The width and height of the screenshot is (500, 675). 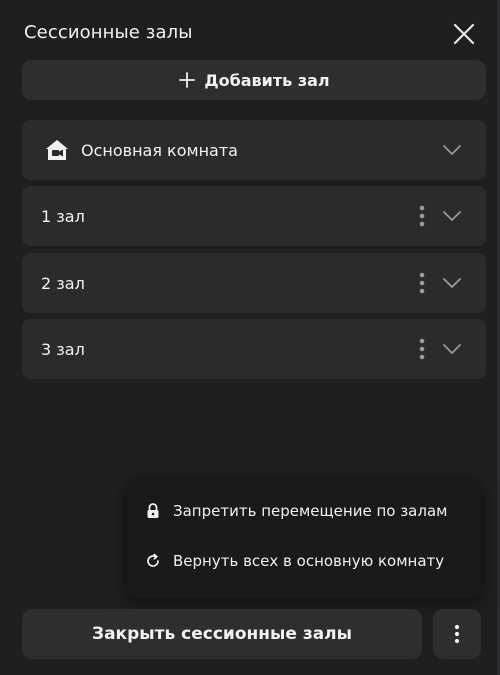 I want to click on room-item: 2 зал, so click(x=254, y=283).